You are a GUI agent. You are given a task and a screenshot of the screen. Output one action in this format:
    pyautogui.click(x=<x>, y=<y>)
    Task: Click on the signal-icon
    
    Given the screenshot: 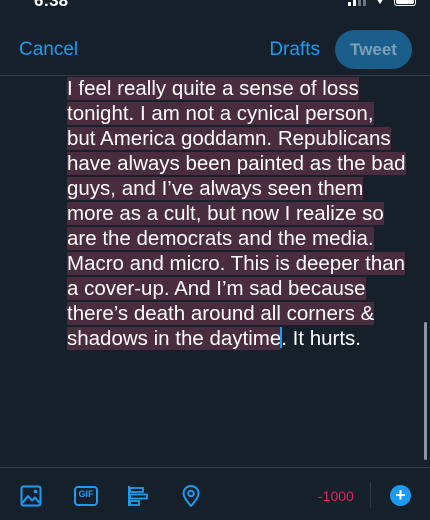 What is the action you would take?
    pyautogui.click(x=357, y=3)
    